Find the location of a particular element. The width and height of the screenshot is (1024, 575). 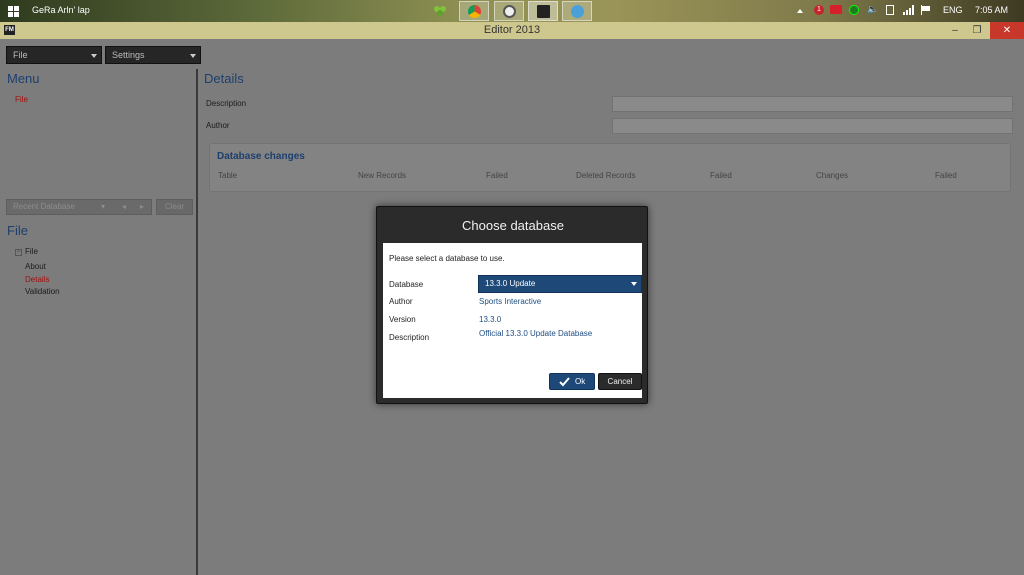

wifi-icon is located at coordinates (908, 10).